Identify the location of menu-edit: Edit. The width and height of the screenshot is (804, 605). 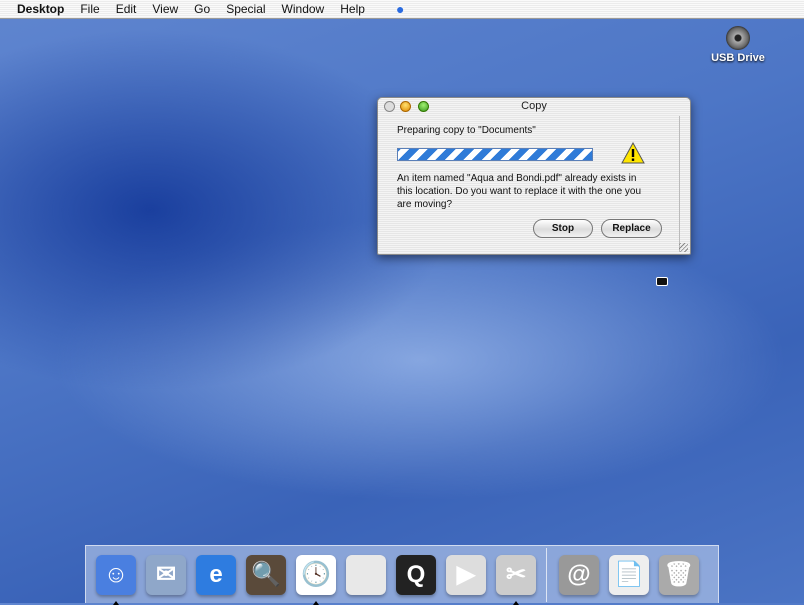
(126, 9).